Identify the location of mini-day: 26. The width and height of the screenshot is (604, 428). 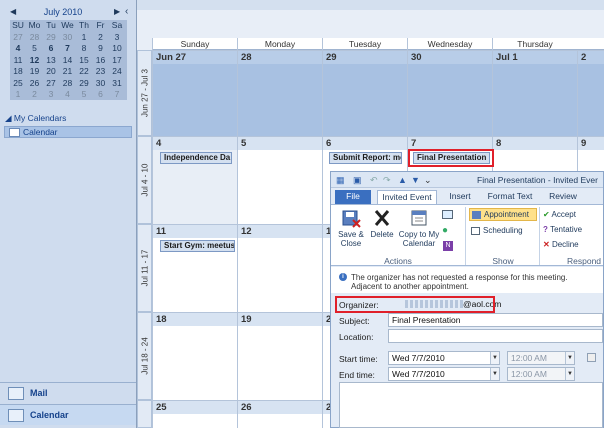
(35, 83).